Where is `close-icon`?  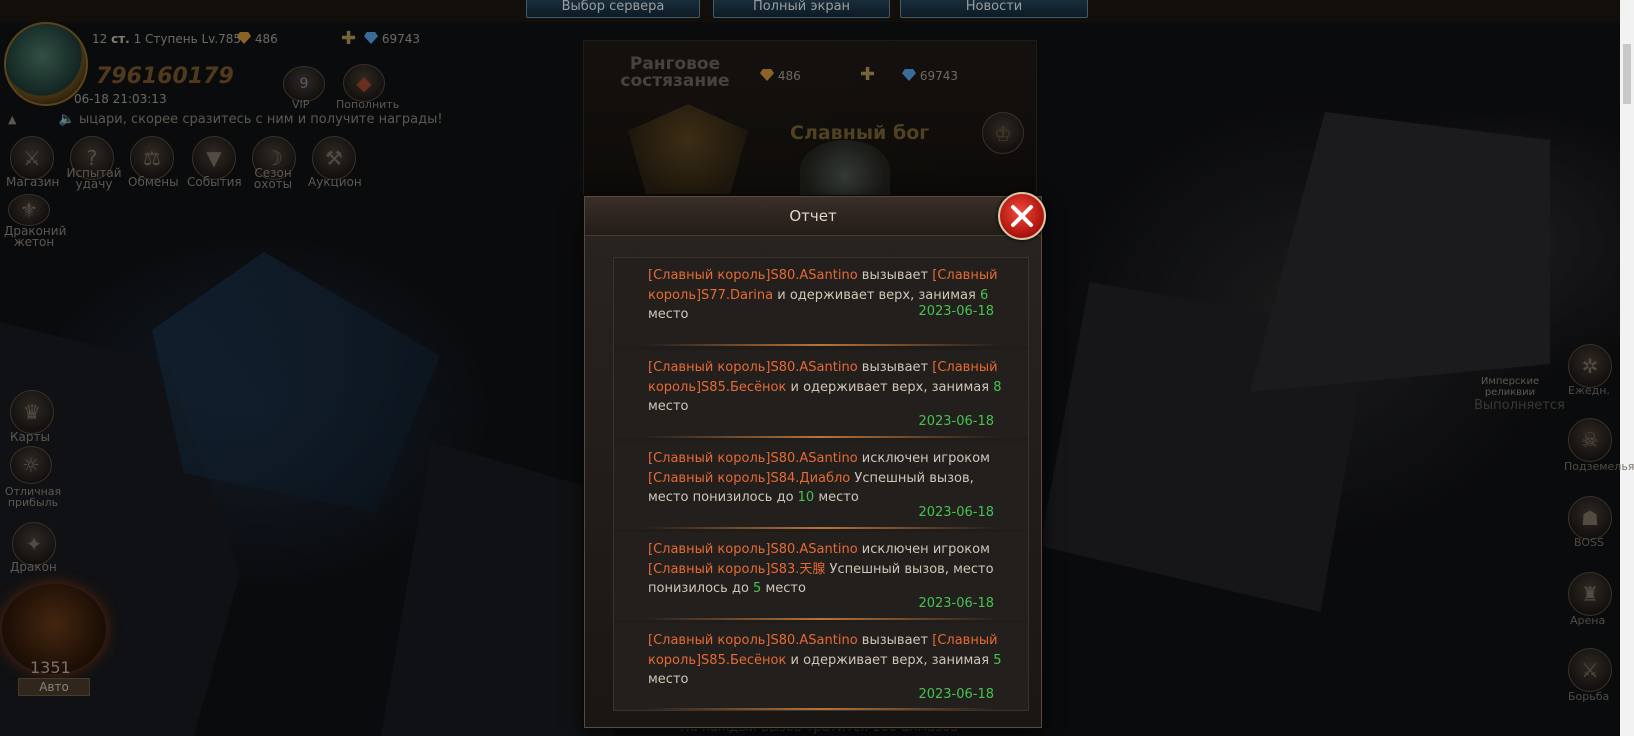
close-icon is located at coordinates (1022, 216).